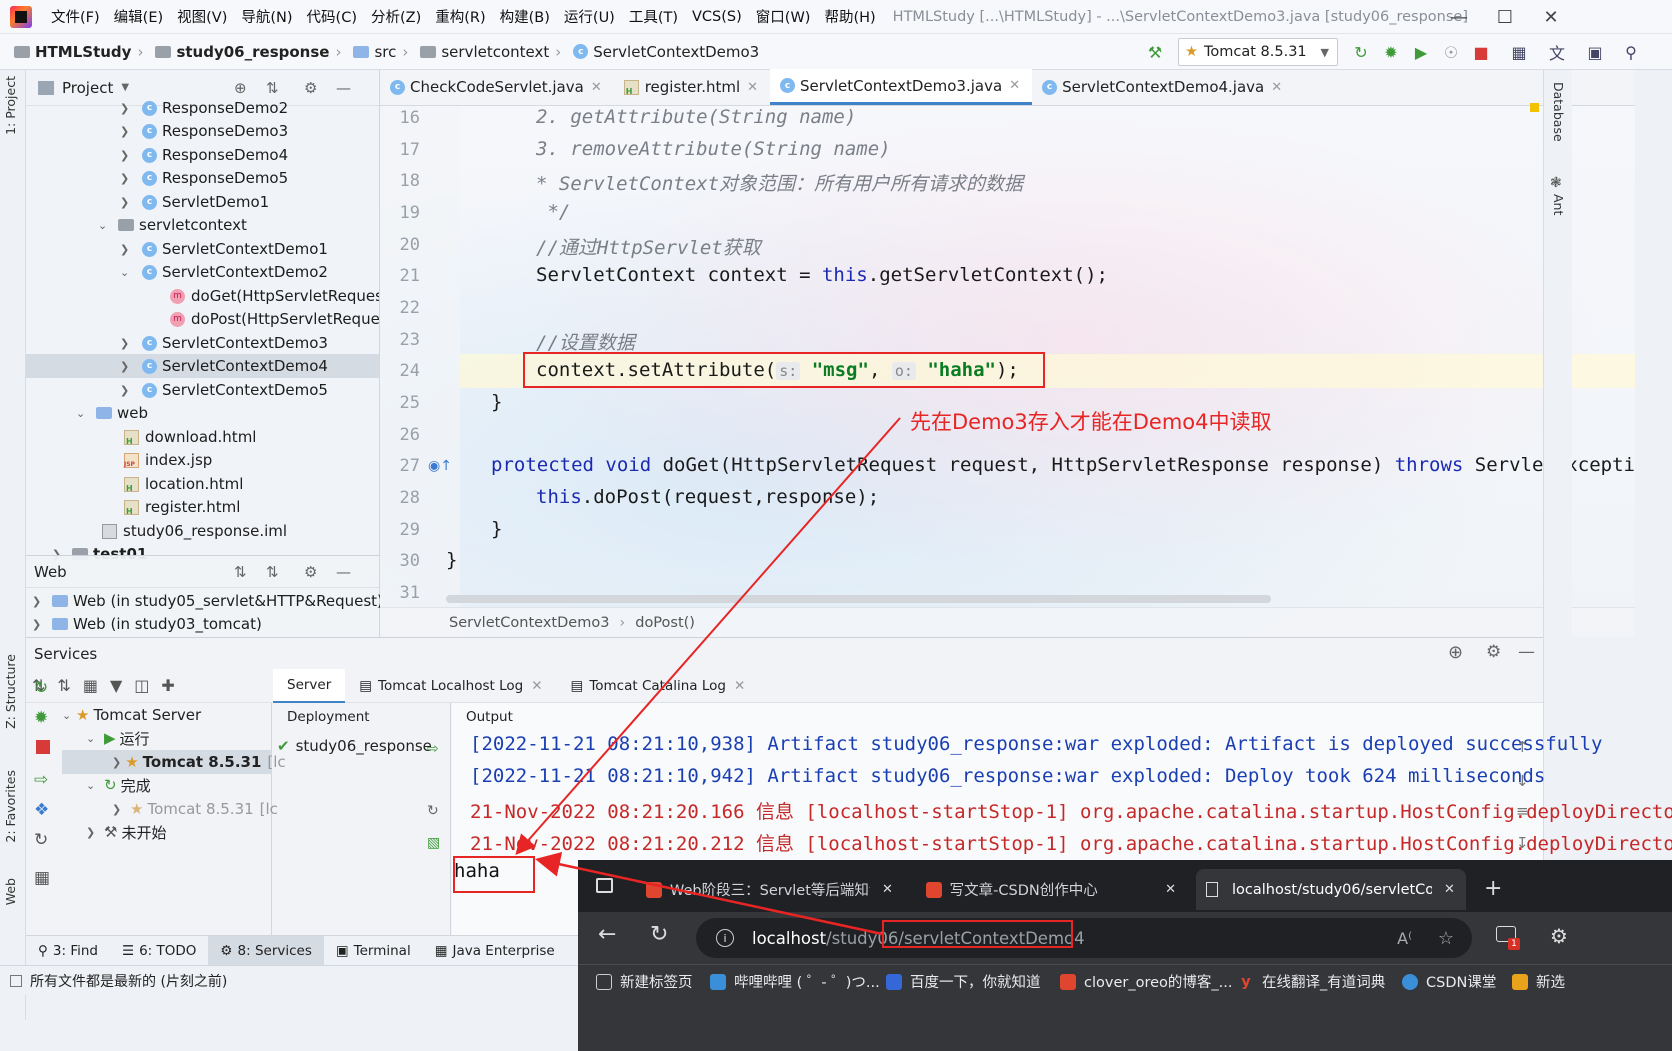 The image size is (1672, 1051). Describe the element at coordinates (126, 832) in the screenshot. I see `svc-not-started-group: ❯ ⚒ 未开始` at that location.